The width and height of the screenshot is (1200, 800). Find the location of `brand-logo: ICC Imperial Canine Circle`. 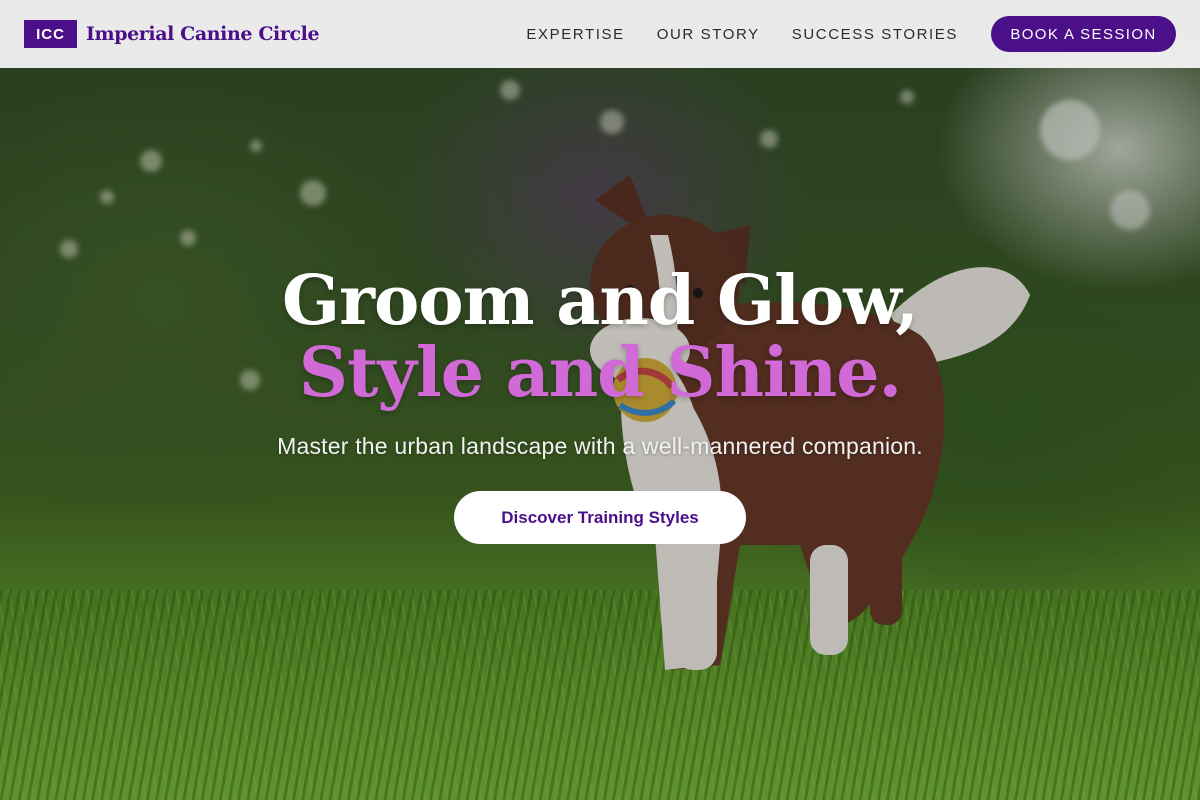

brand-logo: ICC Imperial Canine Circle is located at coordinates (172, 34).